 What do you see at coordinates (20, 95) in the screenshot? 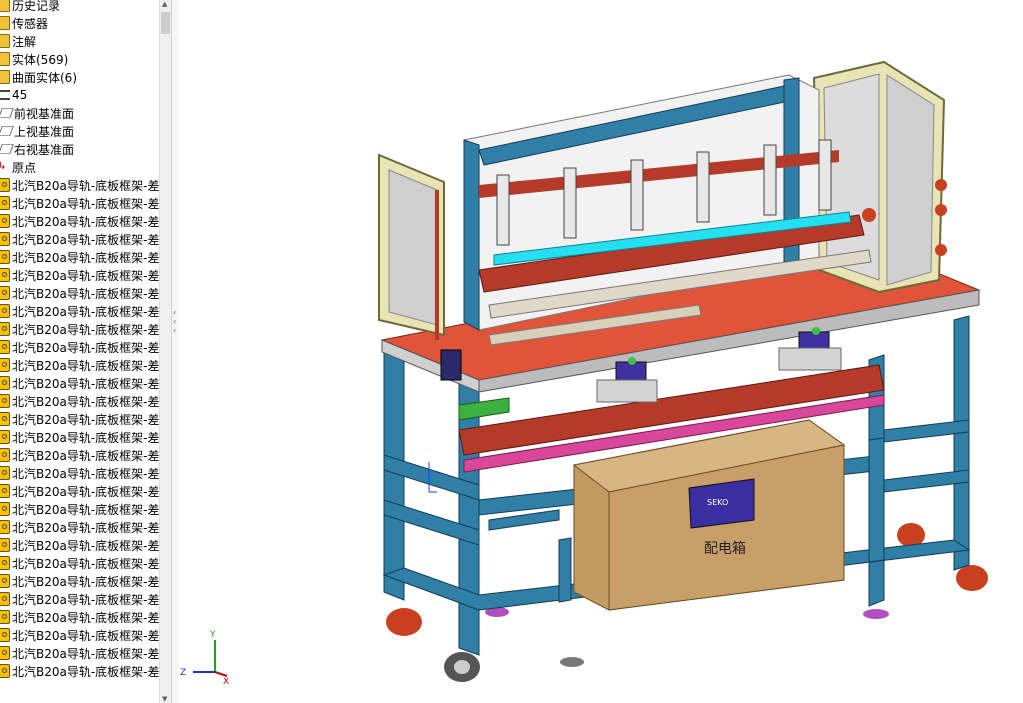
I see `tree-item-label: 45` at bounding box center [20, 95].